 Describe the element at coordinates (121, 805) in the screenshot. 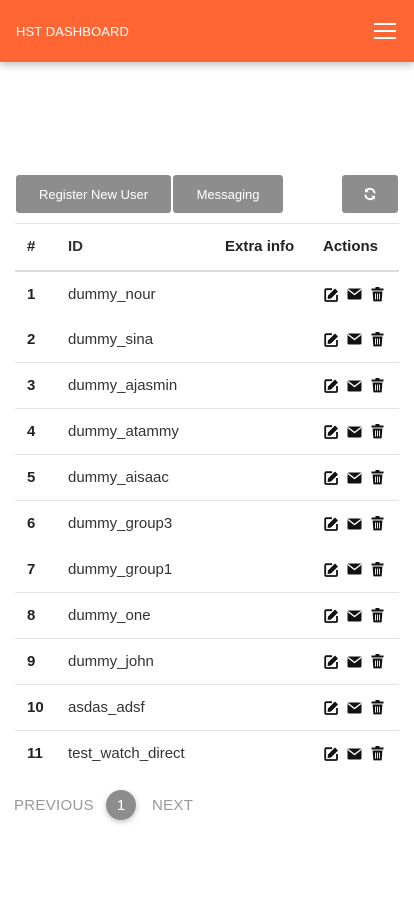

I see `current-page-number: 1` at that location.